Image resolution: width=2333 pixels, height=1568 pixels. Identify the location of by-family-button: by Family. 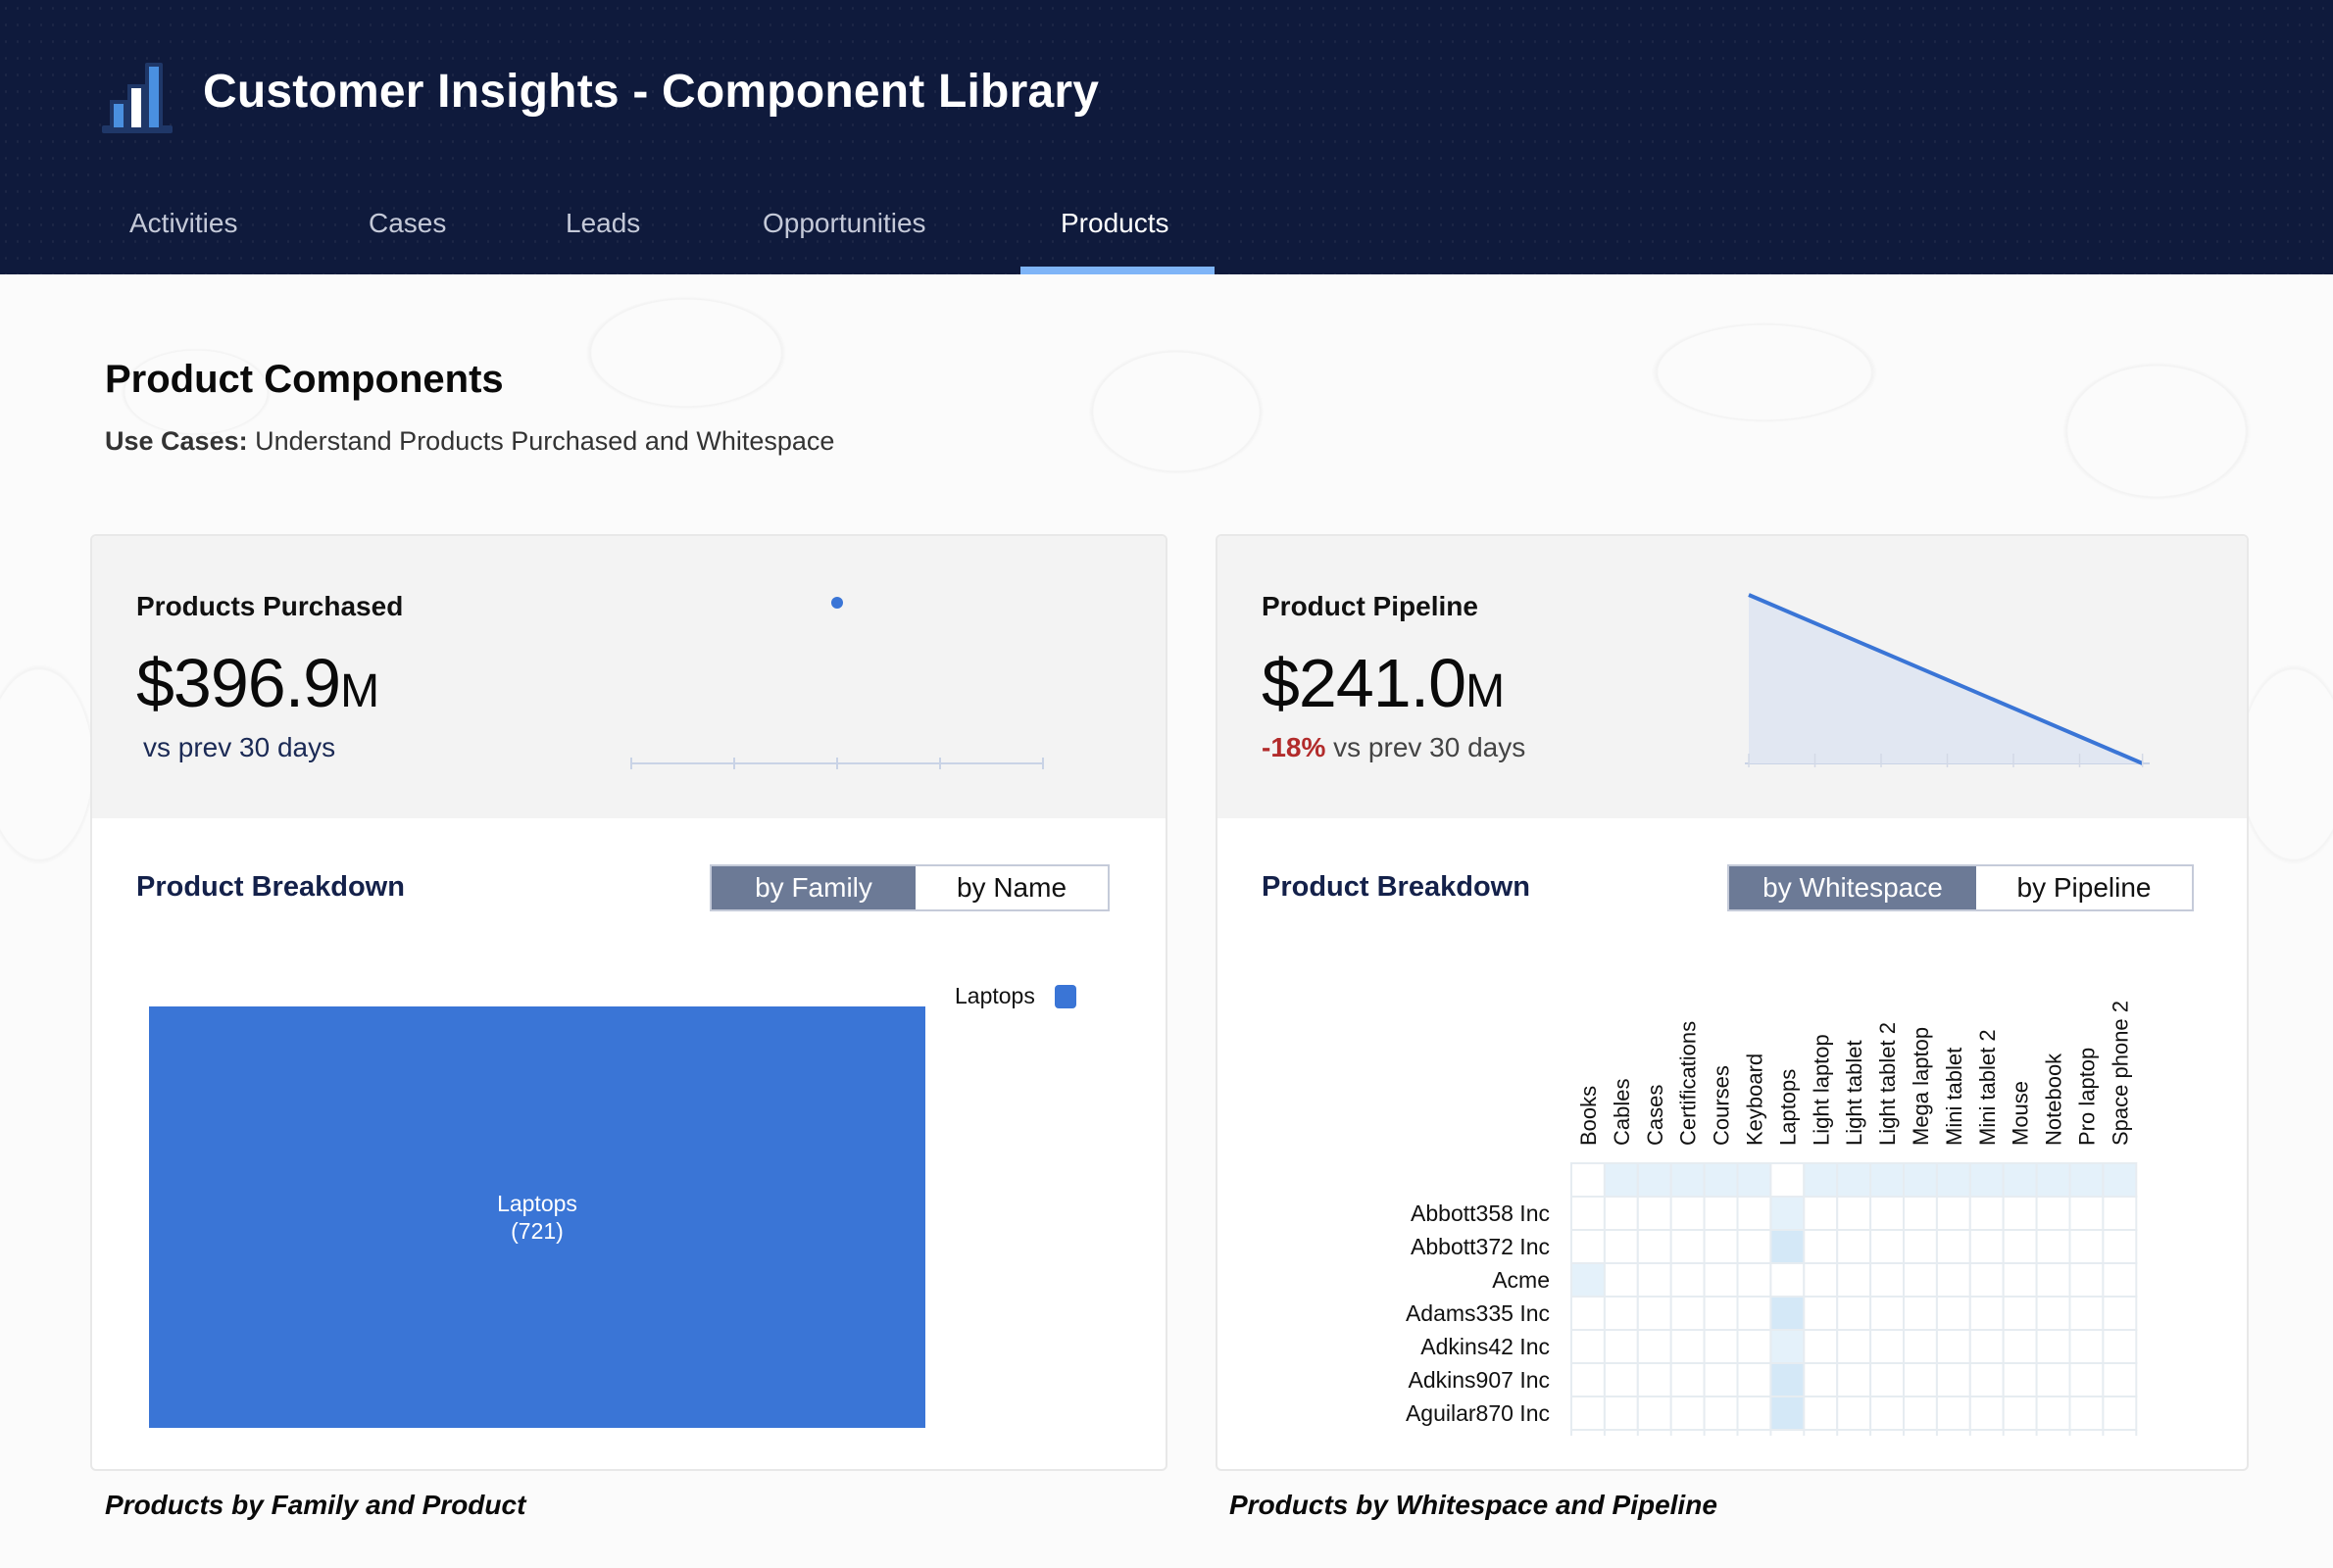
(814, 887).